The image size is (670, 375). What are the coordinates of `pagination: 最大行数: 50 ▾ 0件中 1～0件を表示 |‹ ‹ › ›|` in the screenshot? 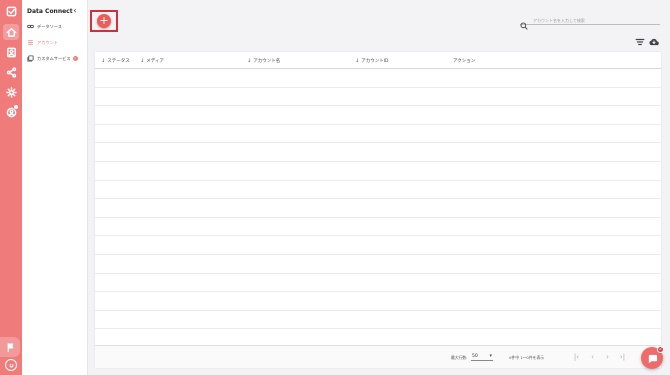 It's located at (378, 356).